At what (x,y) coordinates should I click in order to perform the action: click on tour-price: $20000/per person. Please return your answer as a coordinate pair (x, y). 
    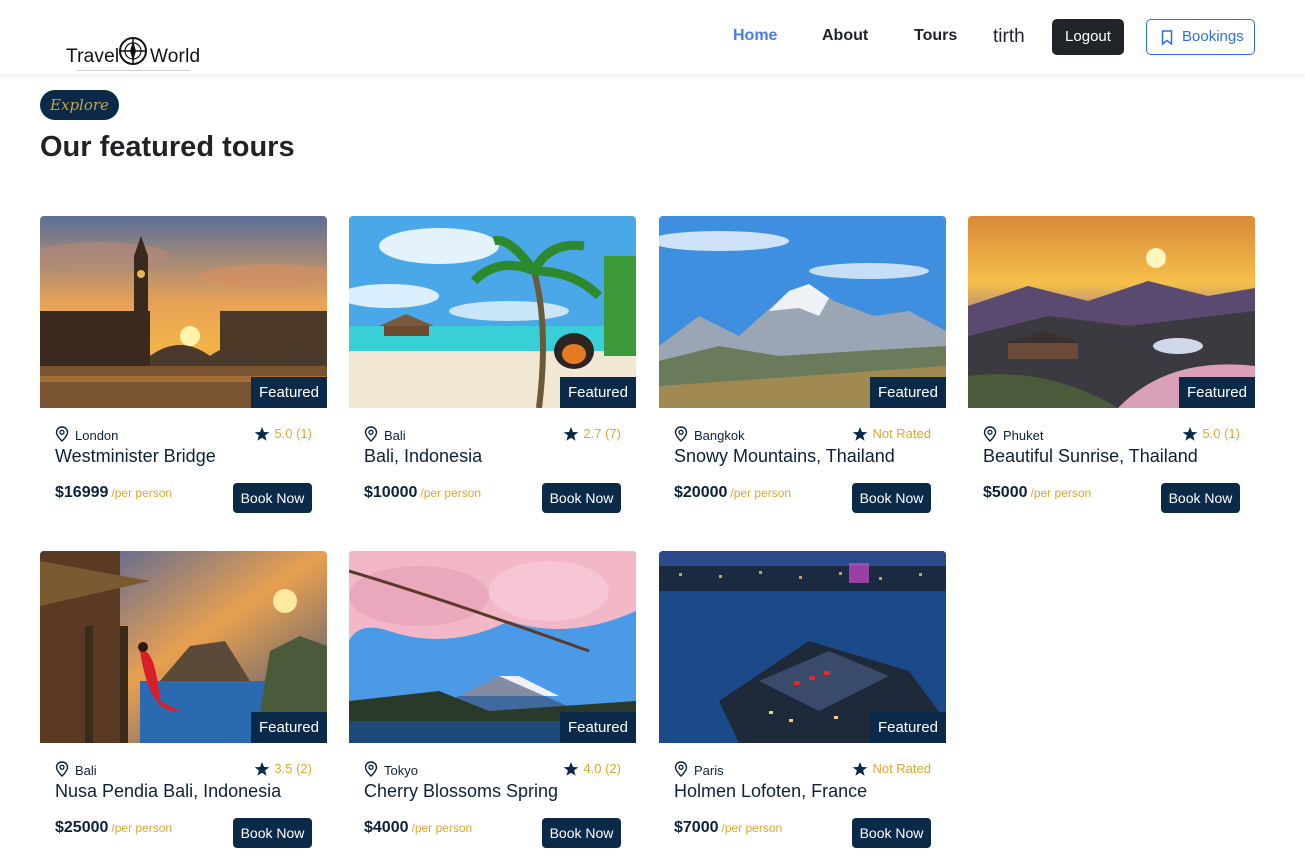
    Looking at the image, I should click on (732, 493).